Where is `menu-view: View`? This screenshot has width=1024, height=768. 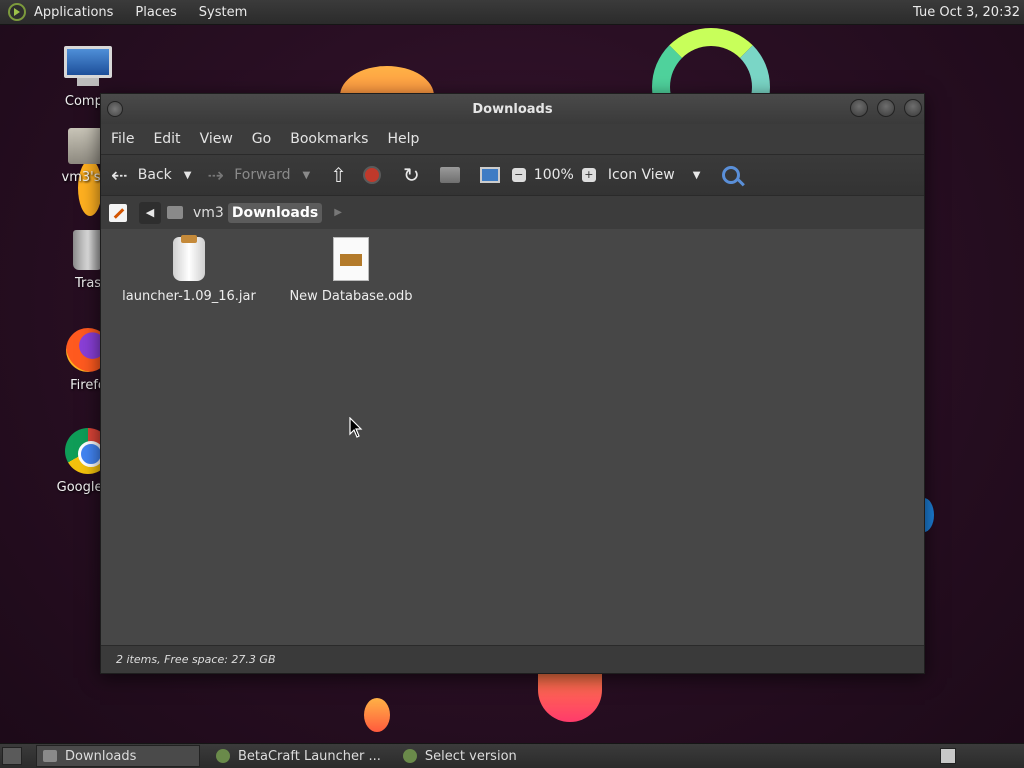
menu-view: View is located at coordinates (216, 139).